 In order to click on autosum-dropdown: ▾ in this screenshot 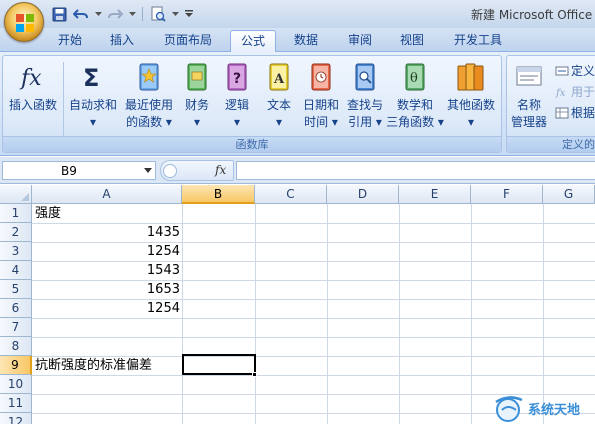, I will do `click(93, 122)`.